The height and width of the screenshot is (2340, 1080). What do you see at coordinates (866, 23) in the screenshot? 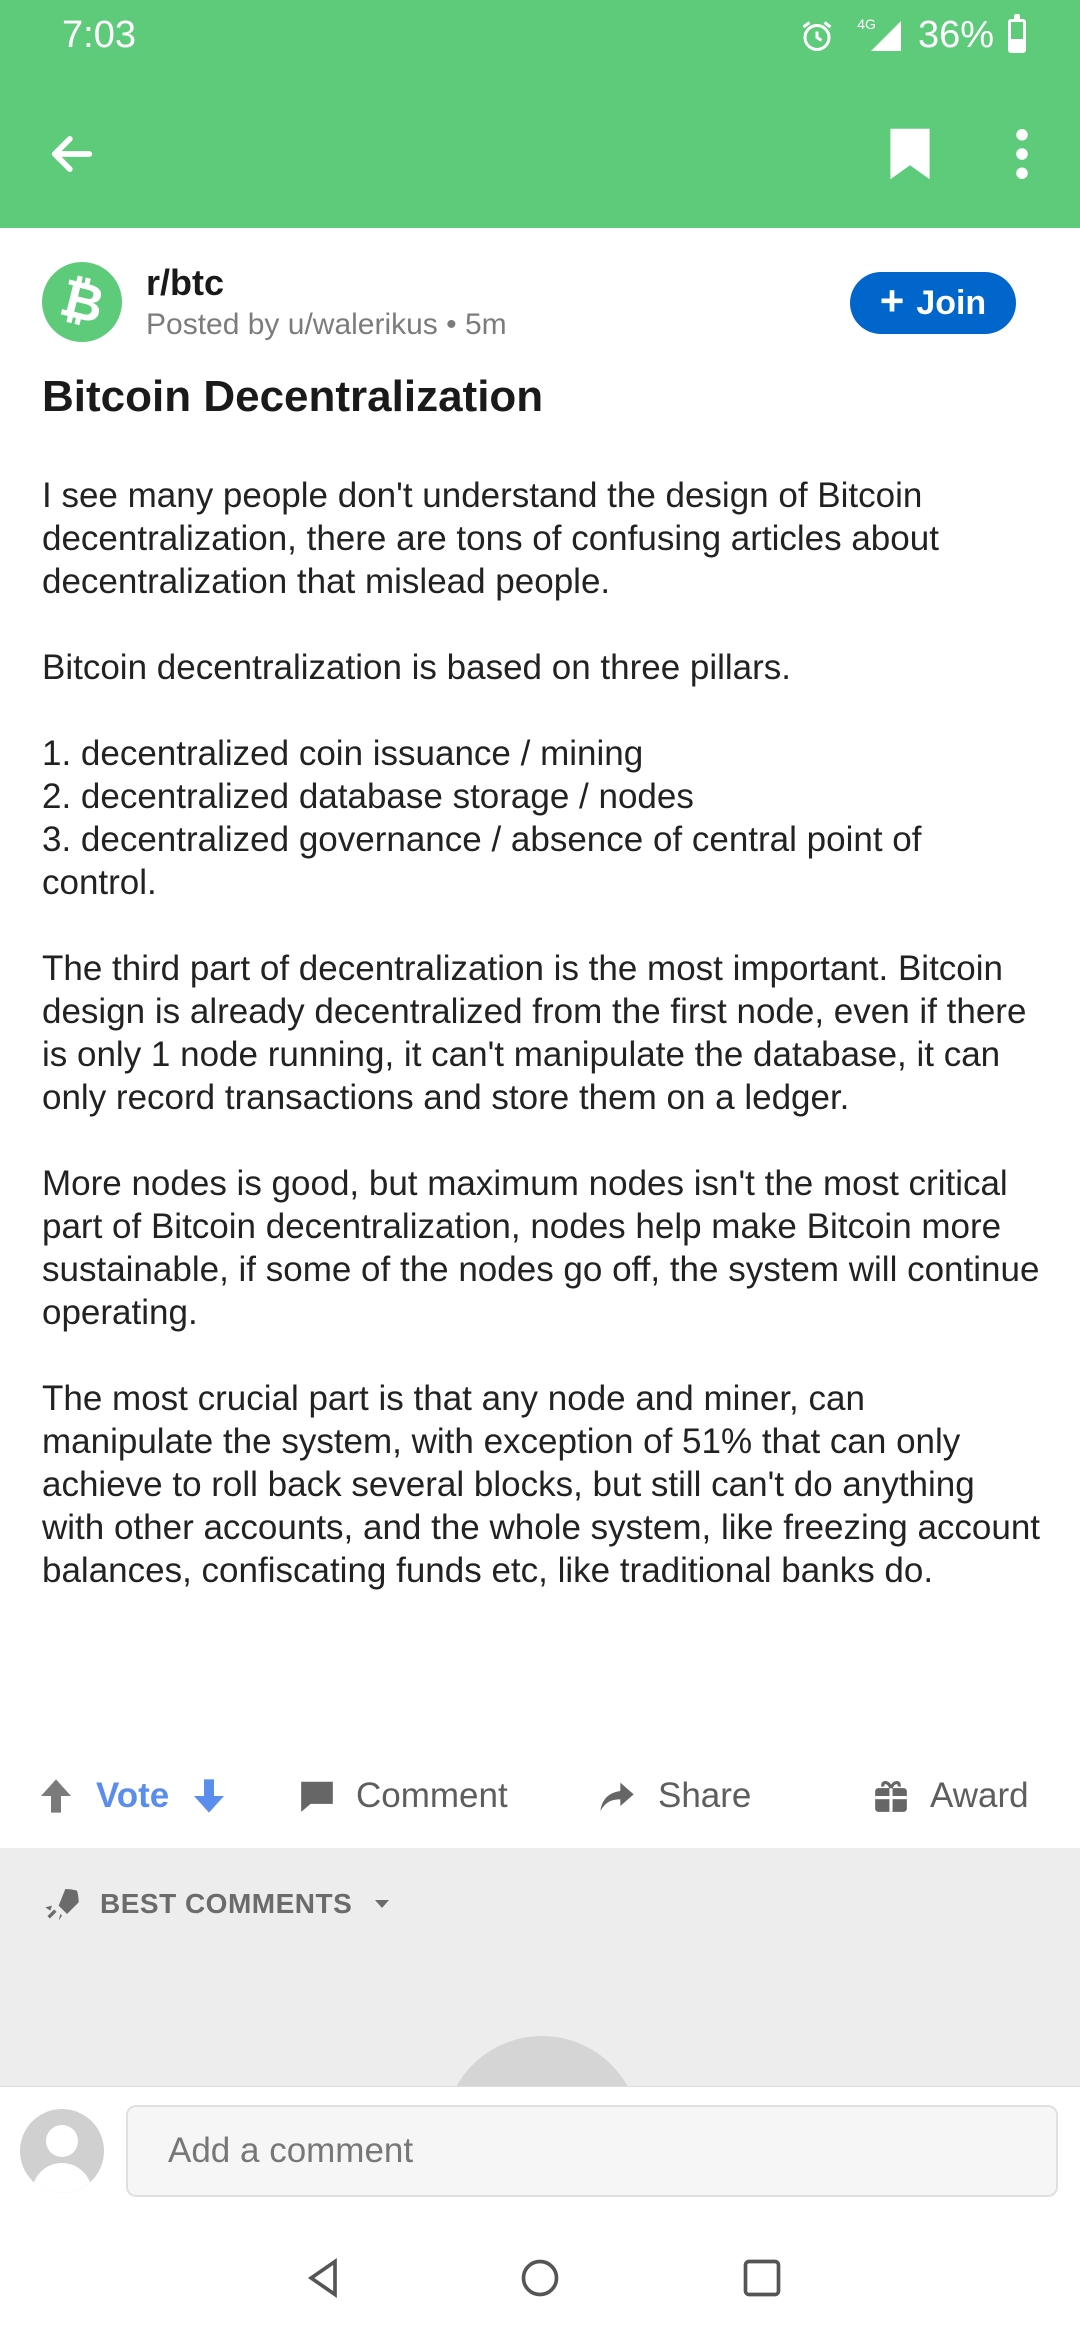
I see `network-label: 4G` at bounding box center [866, 23].